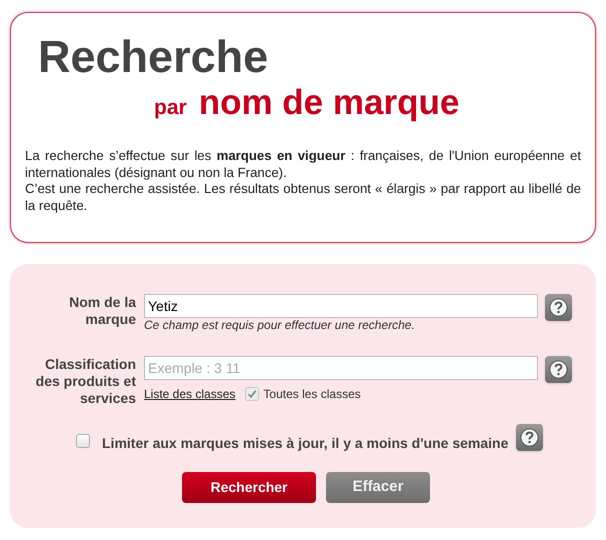  I want to click on field-label: Nom de la marque, so click(102, 311).